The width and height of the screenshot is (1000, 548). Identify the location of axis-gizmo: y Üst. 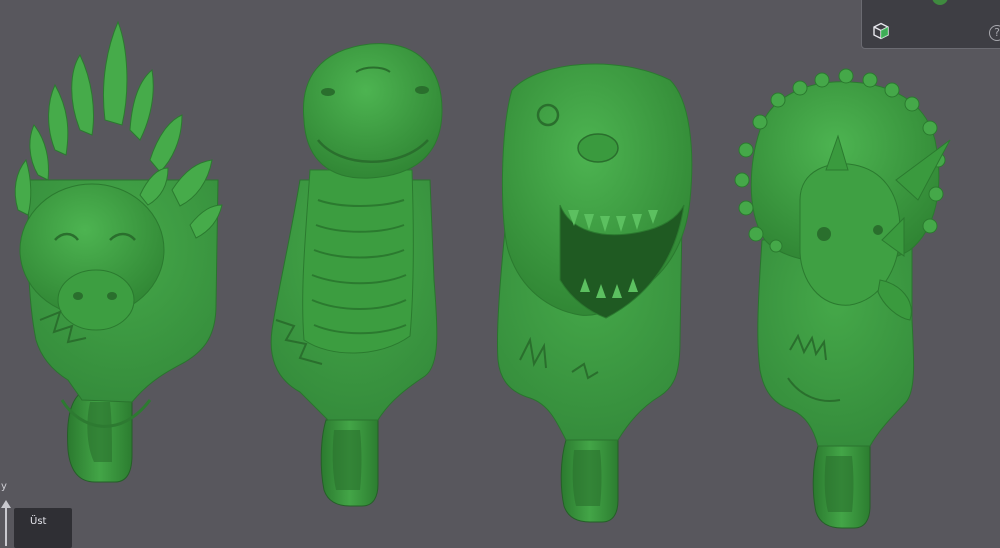
(40, 513).